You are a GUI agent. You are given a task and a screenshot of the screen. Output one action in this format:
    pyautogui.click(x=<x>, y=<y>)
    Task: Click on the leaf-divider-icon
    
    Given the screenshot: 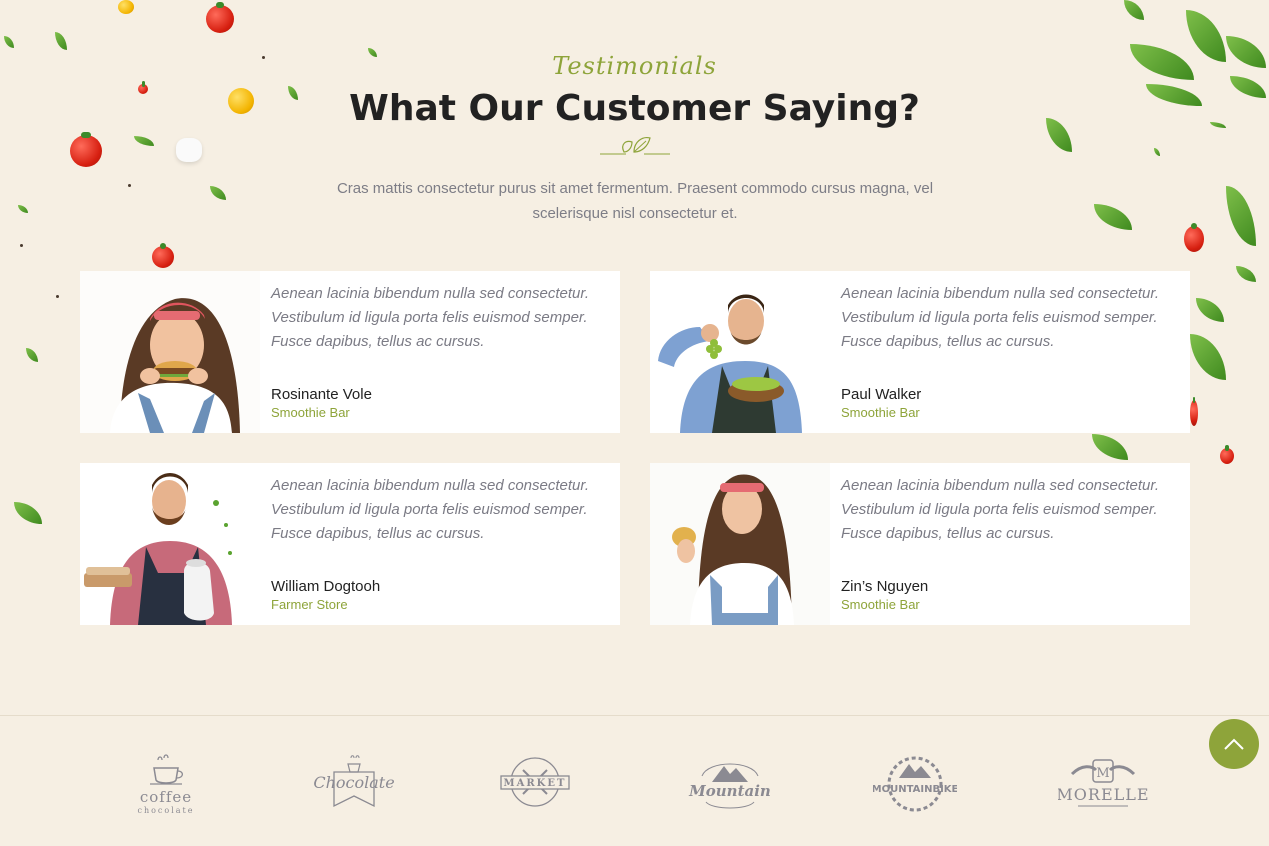 What is the action you would take?
    pyautogui.click(x=635, y=146)
    